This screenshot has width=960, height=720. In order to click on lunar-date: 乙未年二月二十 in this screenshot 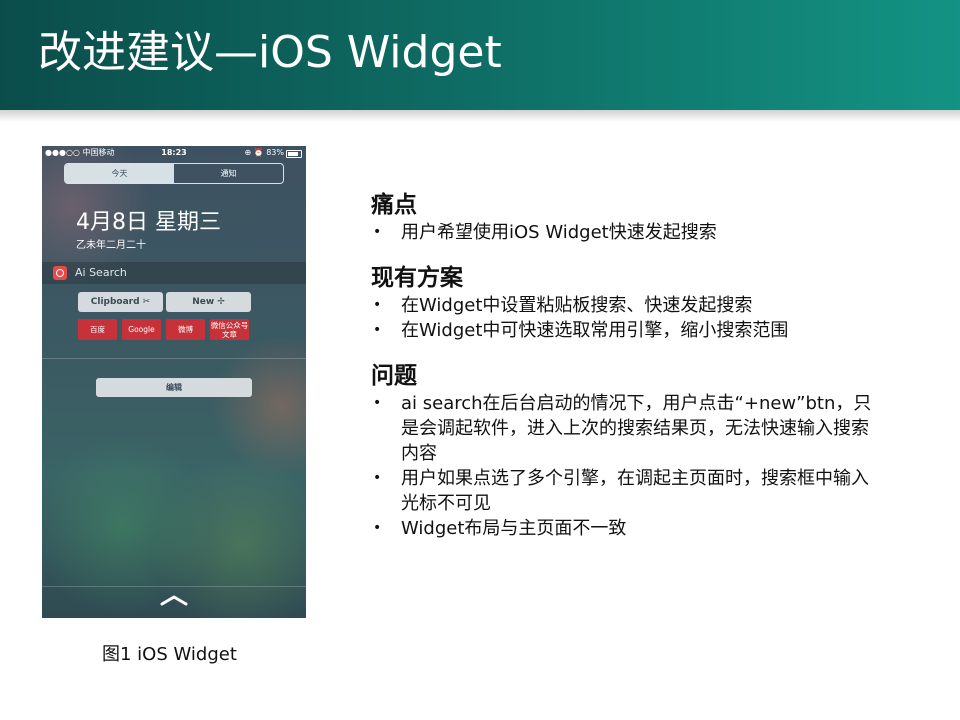, I will do `click(111, 245)`.